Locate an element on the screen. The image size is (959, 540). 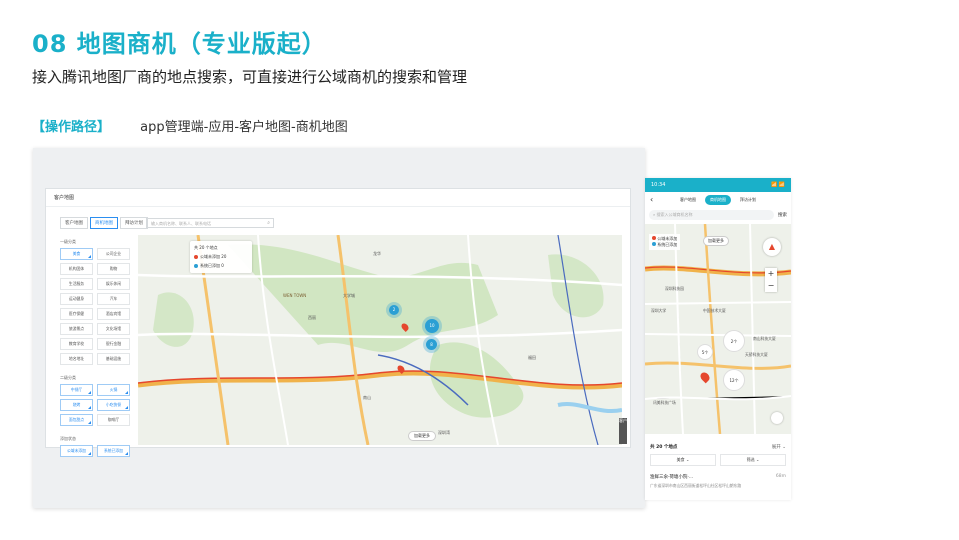
cluster-count: 2个 is located at coordinates (734, 341).